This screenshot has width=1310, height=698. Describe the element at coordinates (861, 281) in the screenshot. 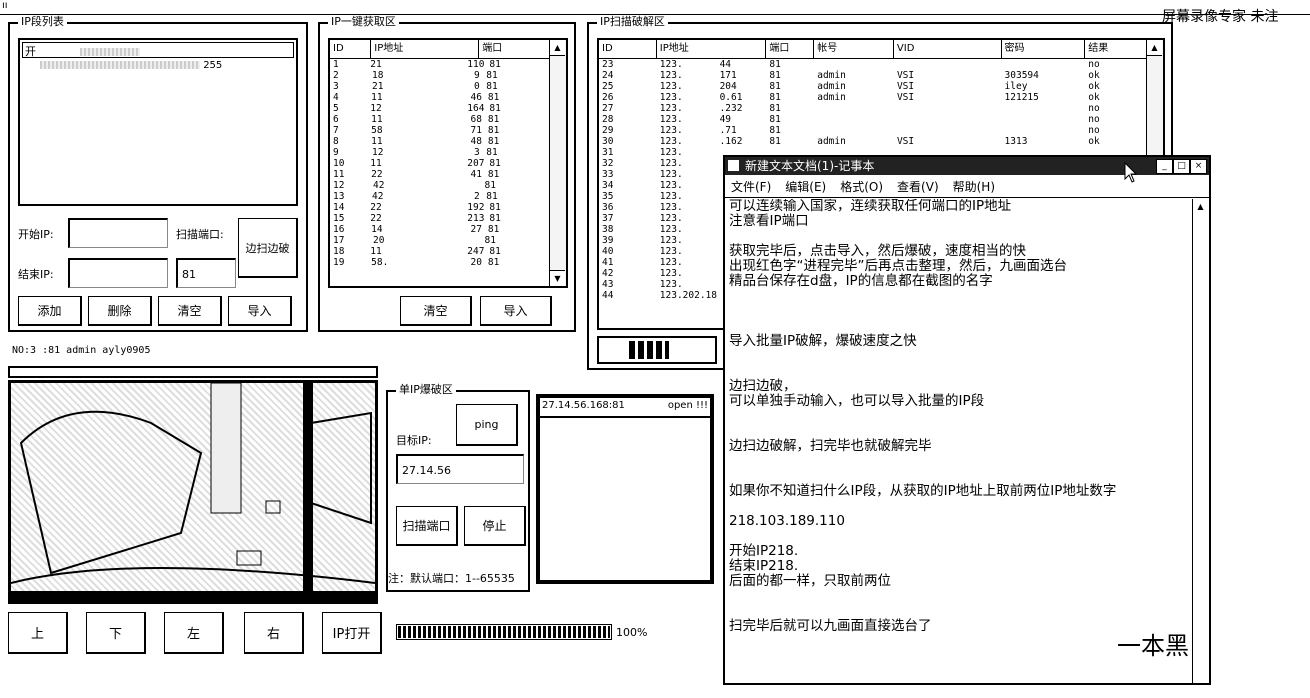

I see `text-line: 精品台保存在d盘，IP的信息都在截图的名字` at that location.